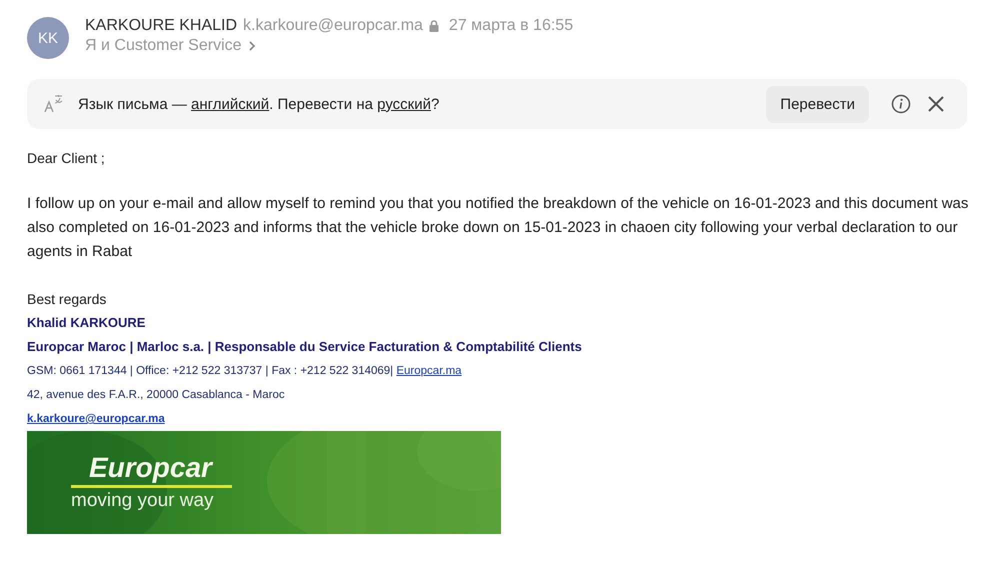  Describe the element at coordinates (161, 26) in the screenshot. I see `sender-name: KARKOURE KHALID` at that location.